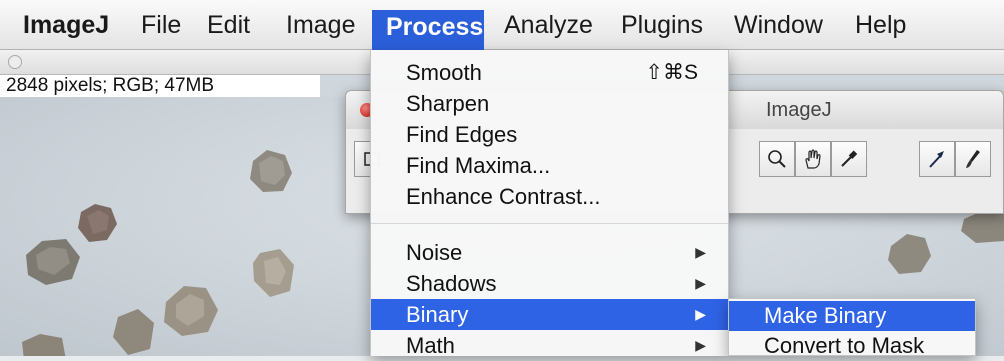  What do you see at coordinates (15, 62) in the screenshot?
I see `close-window-icon` at bounding box center [15, 62].